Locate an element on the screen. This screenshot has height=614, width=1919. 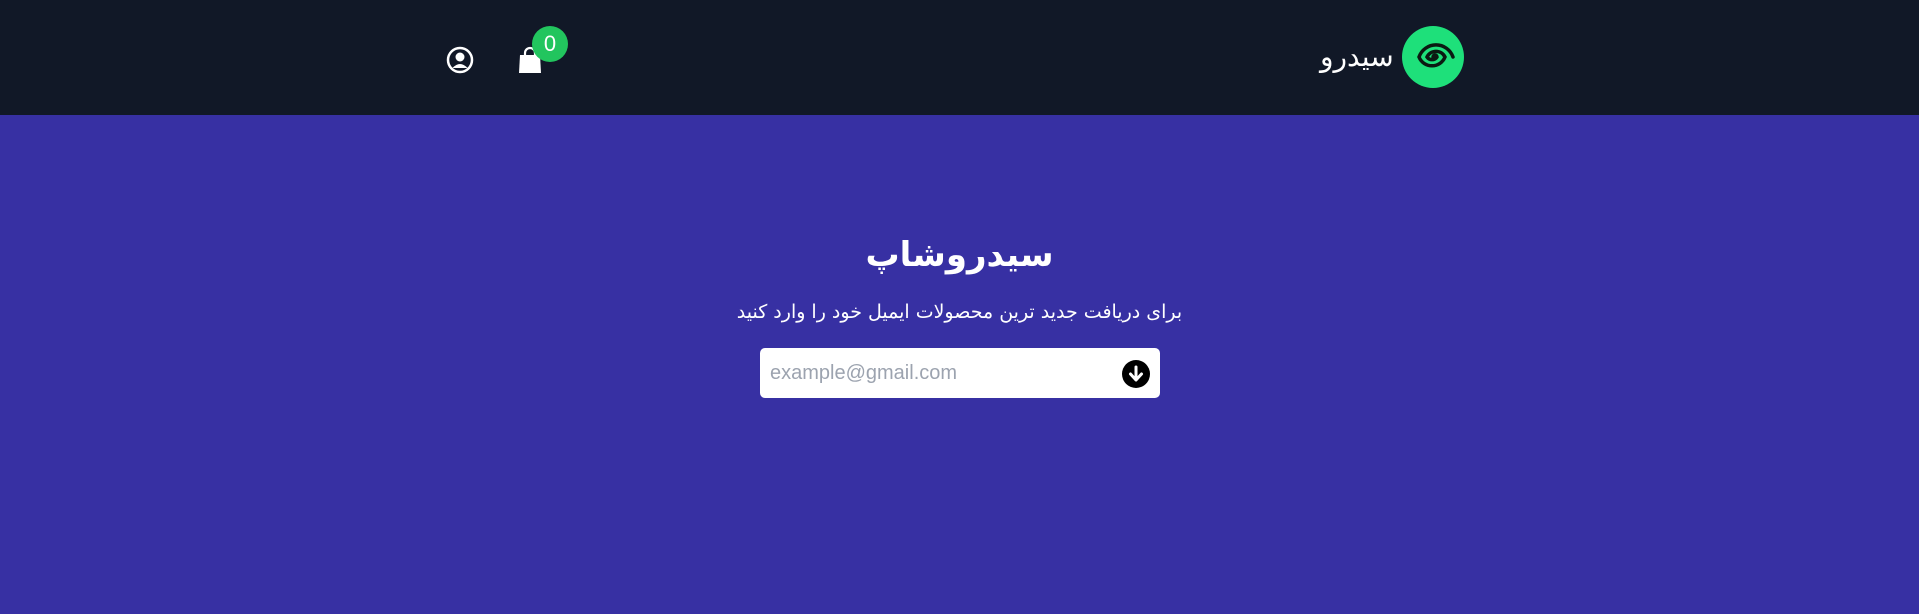
arrow-down-circle-icon is located at coordinates (1136, 373).